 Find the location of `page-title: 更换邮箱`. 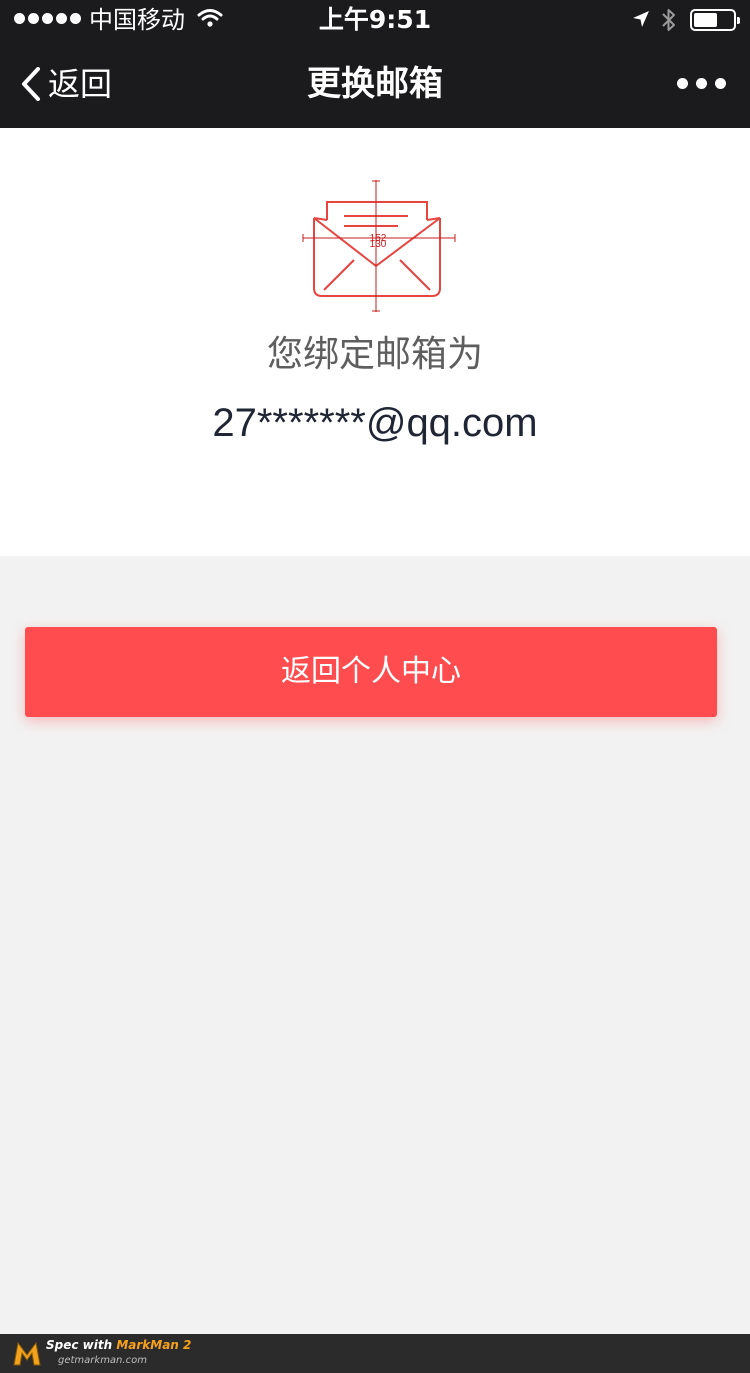

page-title: 更换邮箱 is located at coordinates (375, 84).